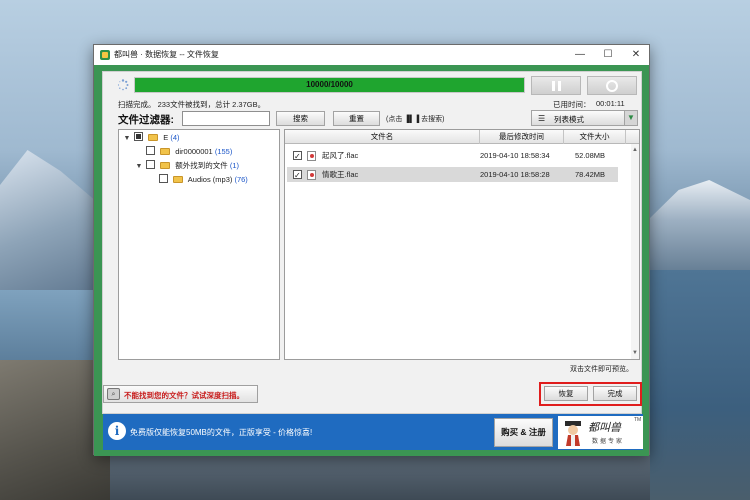  Describe the element at coordinates (542, 118) in the screenshot. I see `list-view-icon: ☰` at that location.